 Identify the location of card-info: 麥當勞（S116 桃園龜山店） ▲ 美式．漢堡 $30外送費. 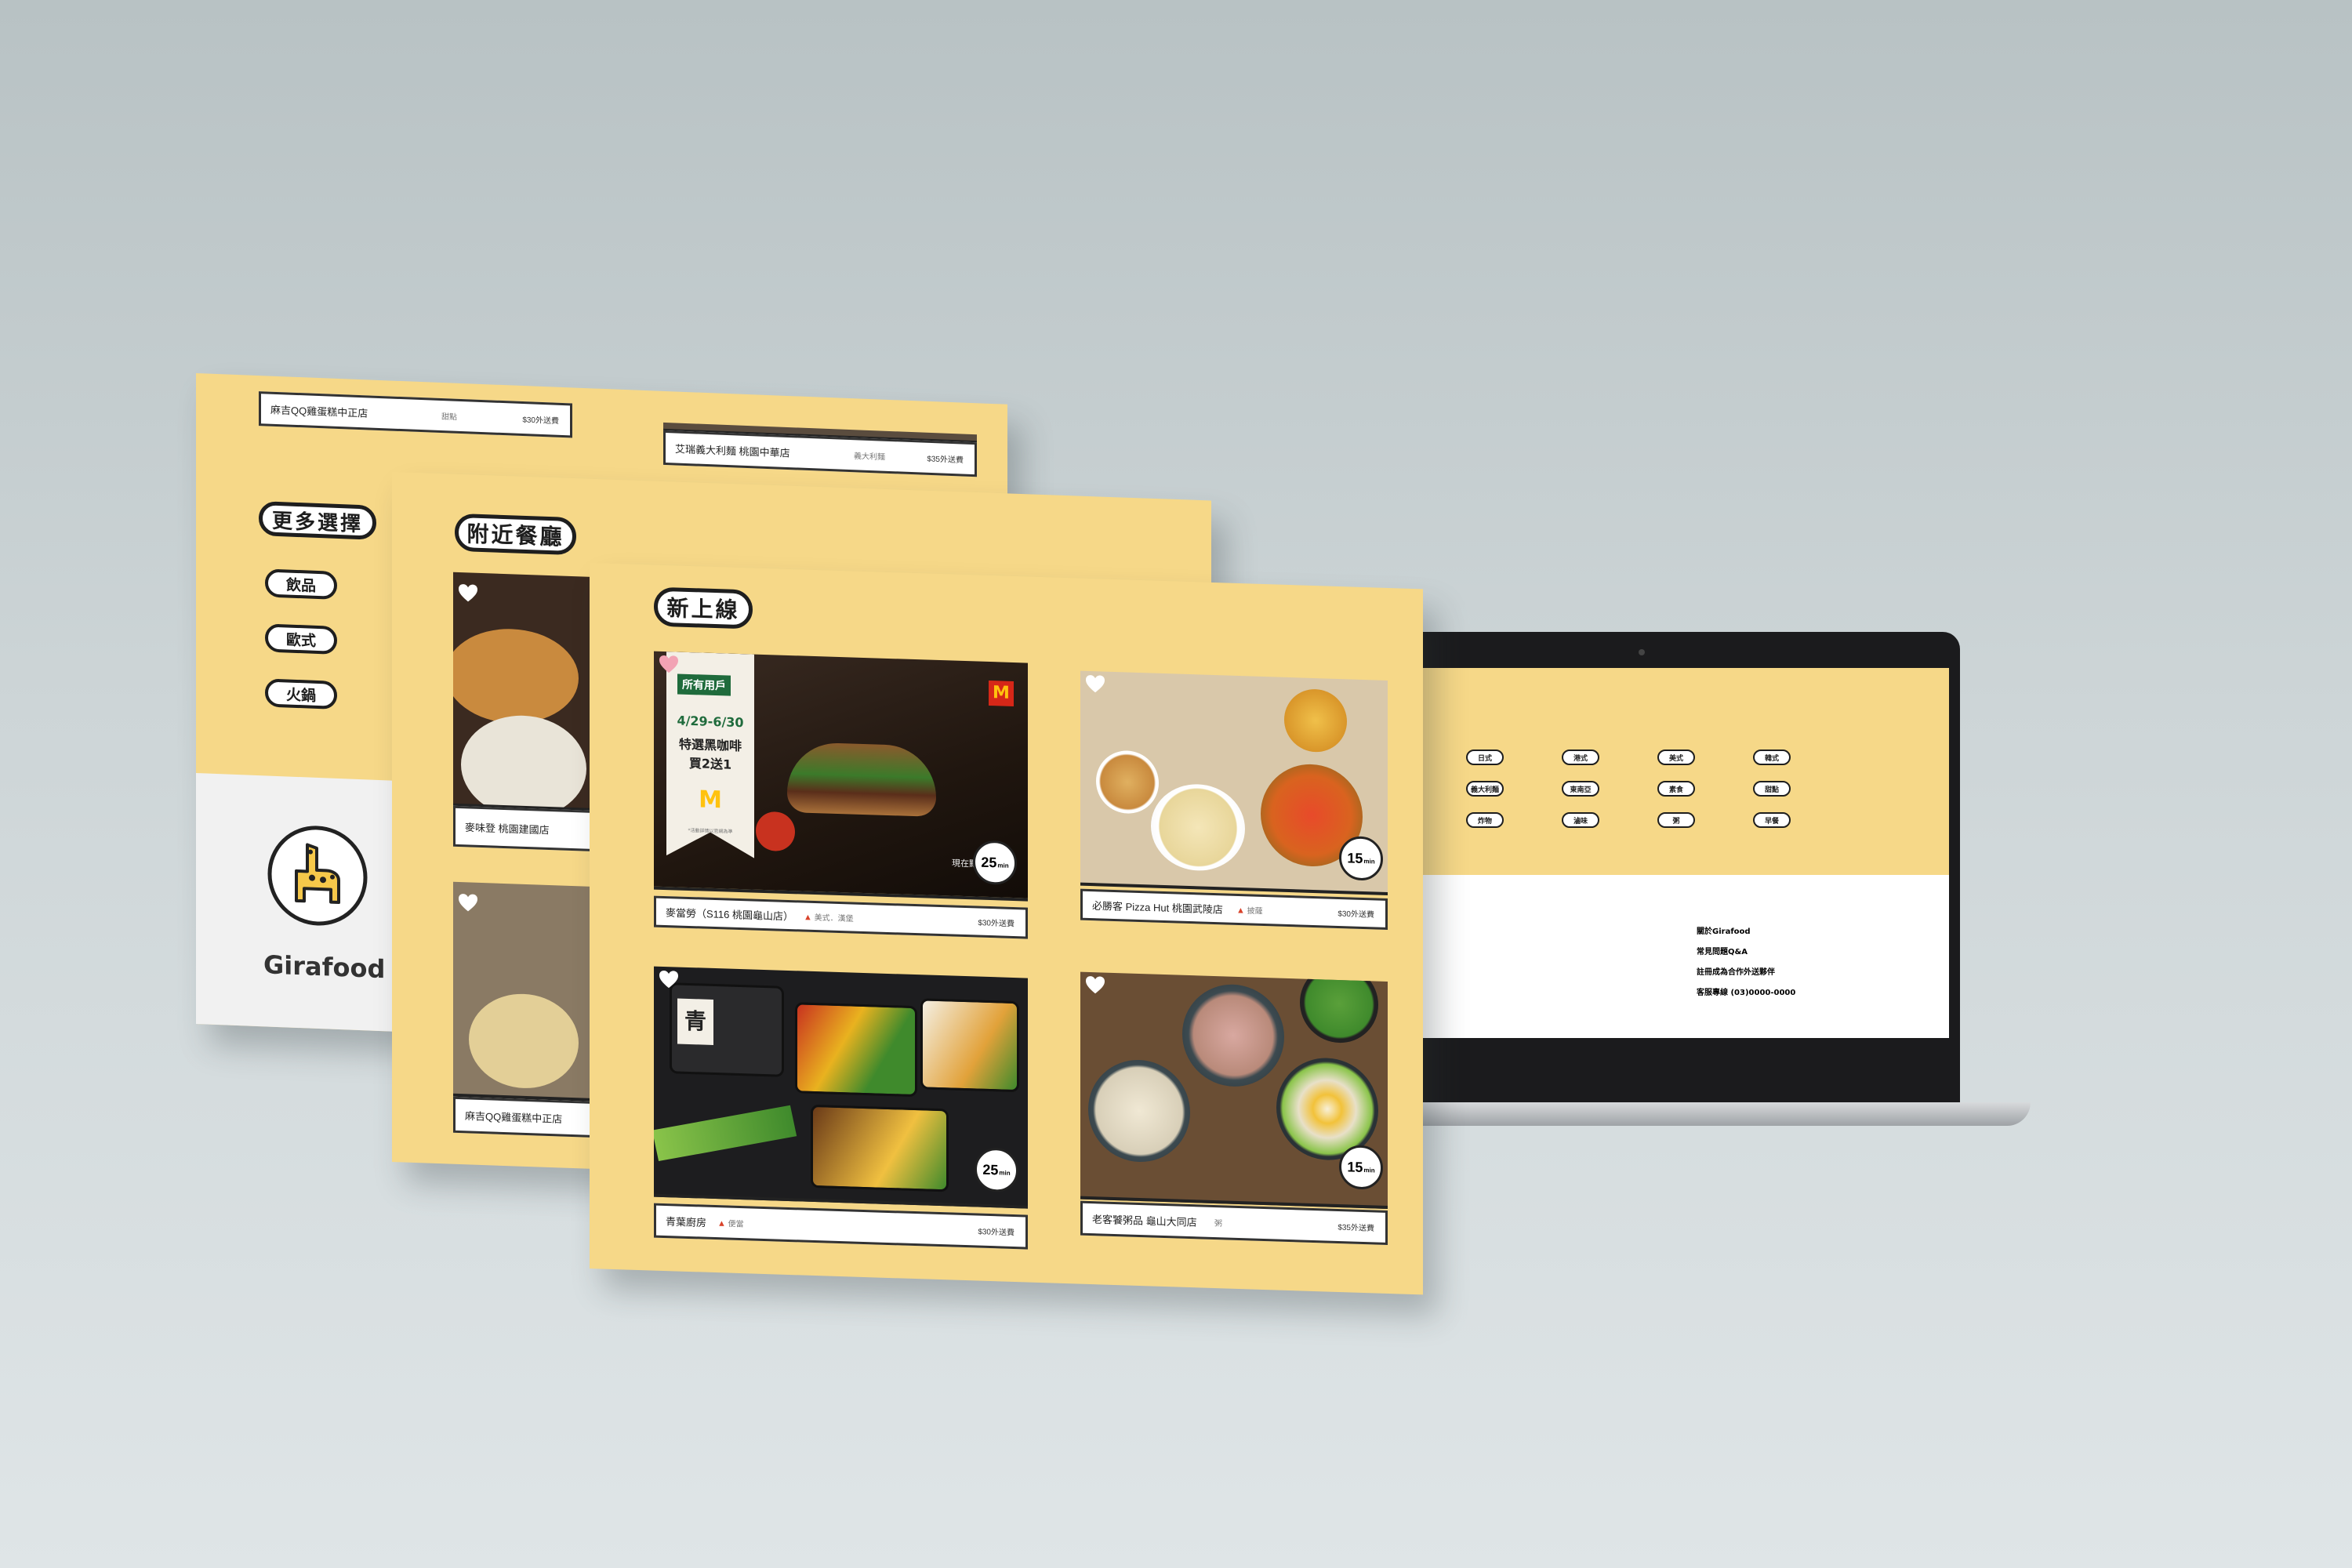
(841, 917).